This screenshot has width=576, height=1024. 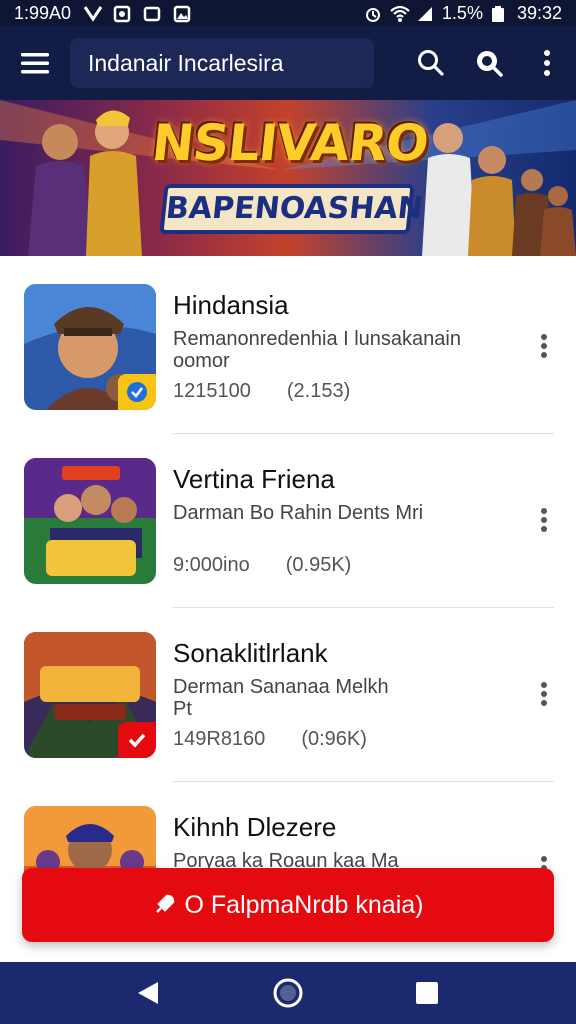 What do you see at coordinates (182, 14) in the screenshot?
I see `image-icon` at bounding box center [182, 14].